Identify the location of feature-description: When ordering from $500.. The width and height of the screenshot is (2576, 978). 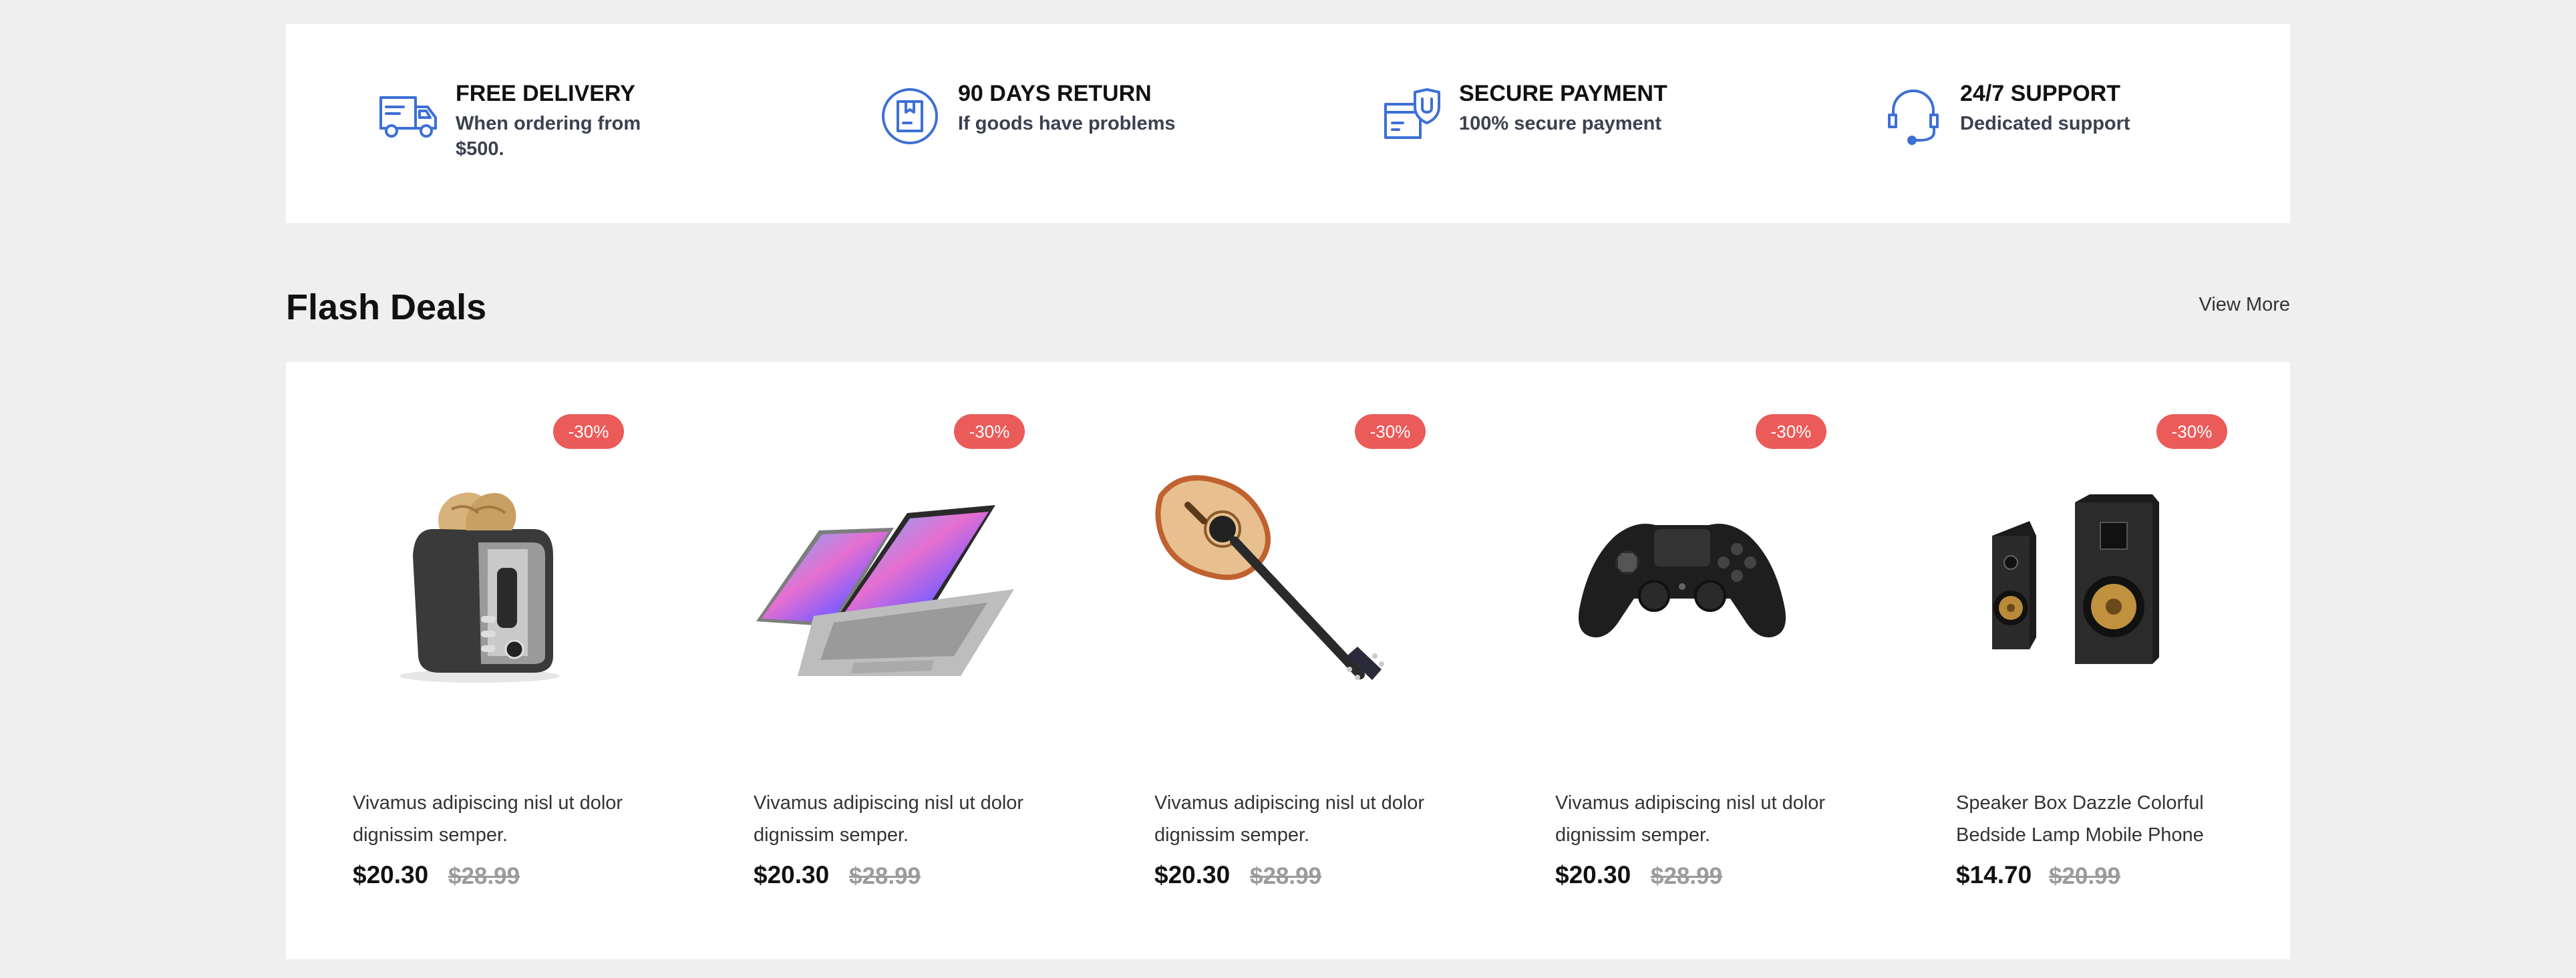
(548, 136).